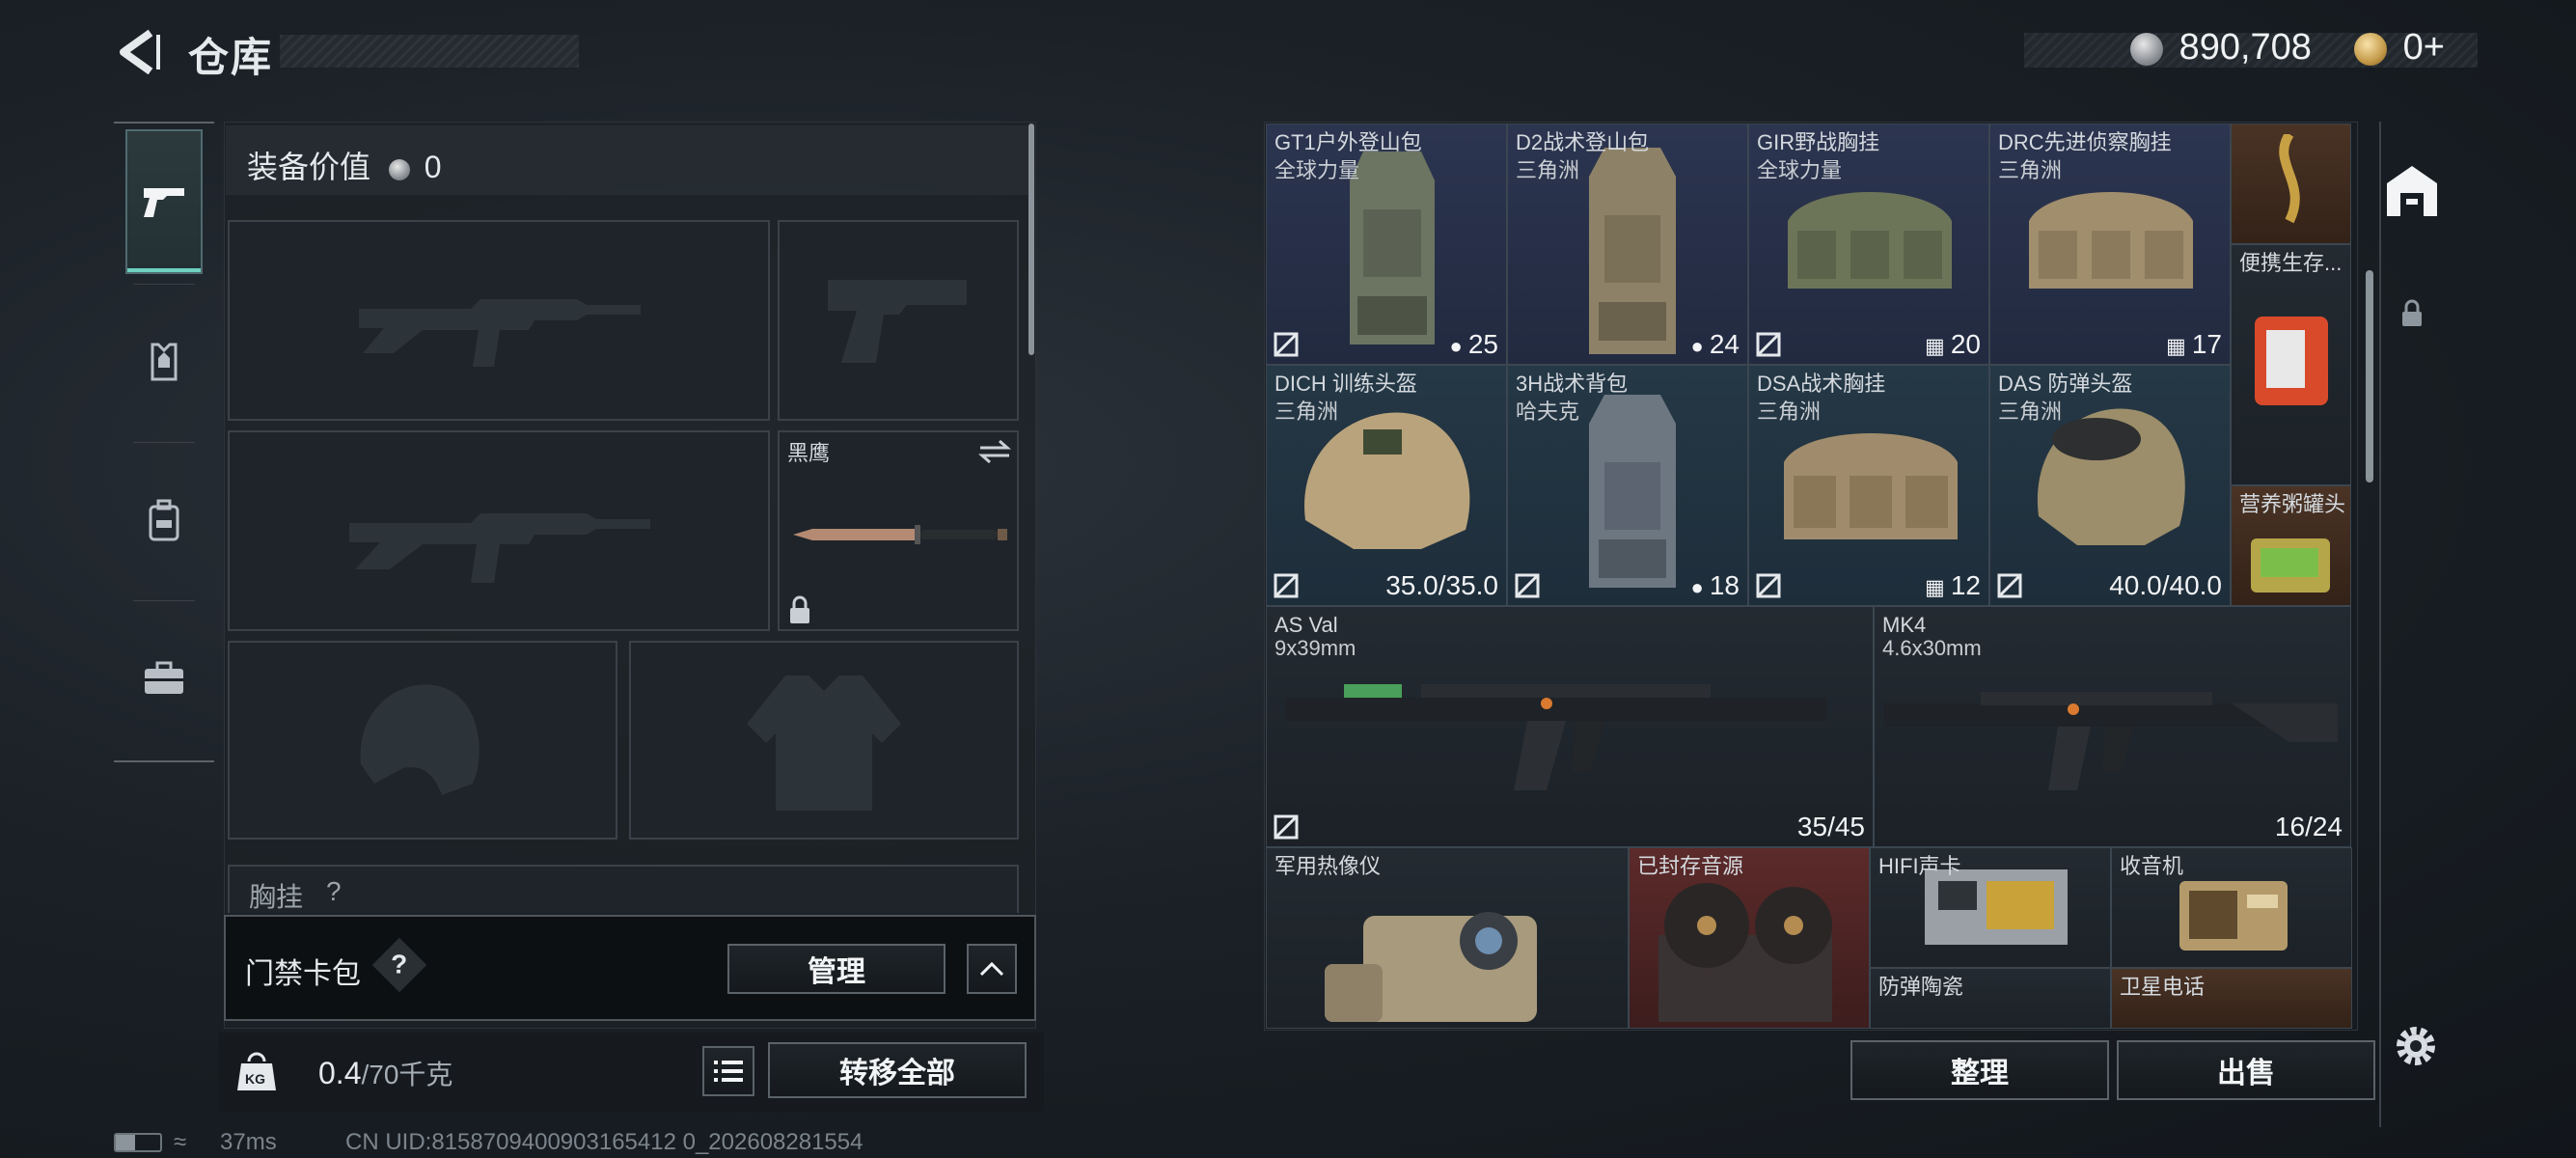 The width and height of the screenshot is (2576, 1158). What do you see at coordinates (836, 969) in the screenshot?
I see `manage-button: 管理` at bounding box center [836, 969].